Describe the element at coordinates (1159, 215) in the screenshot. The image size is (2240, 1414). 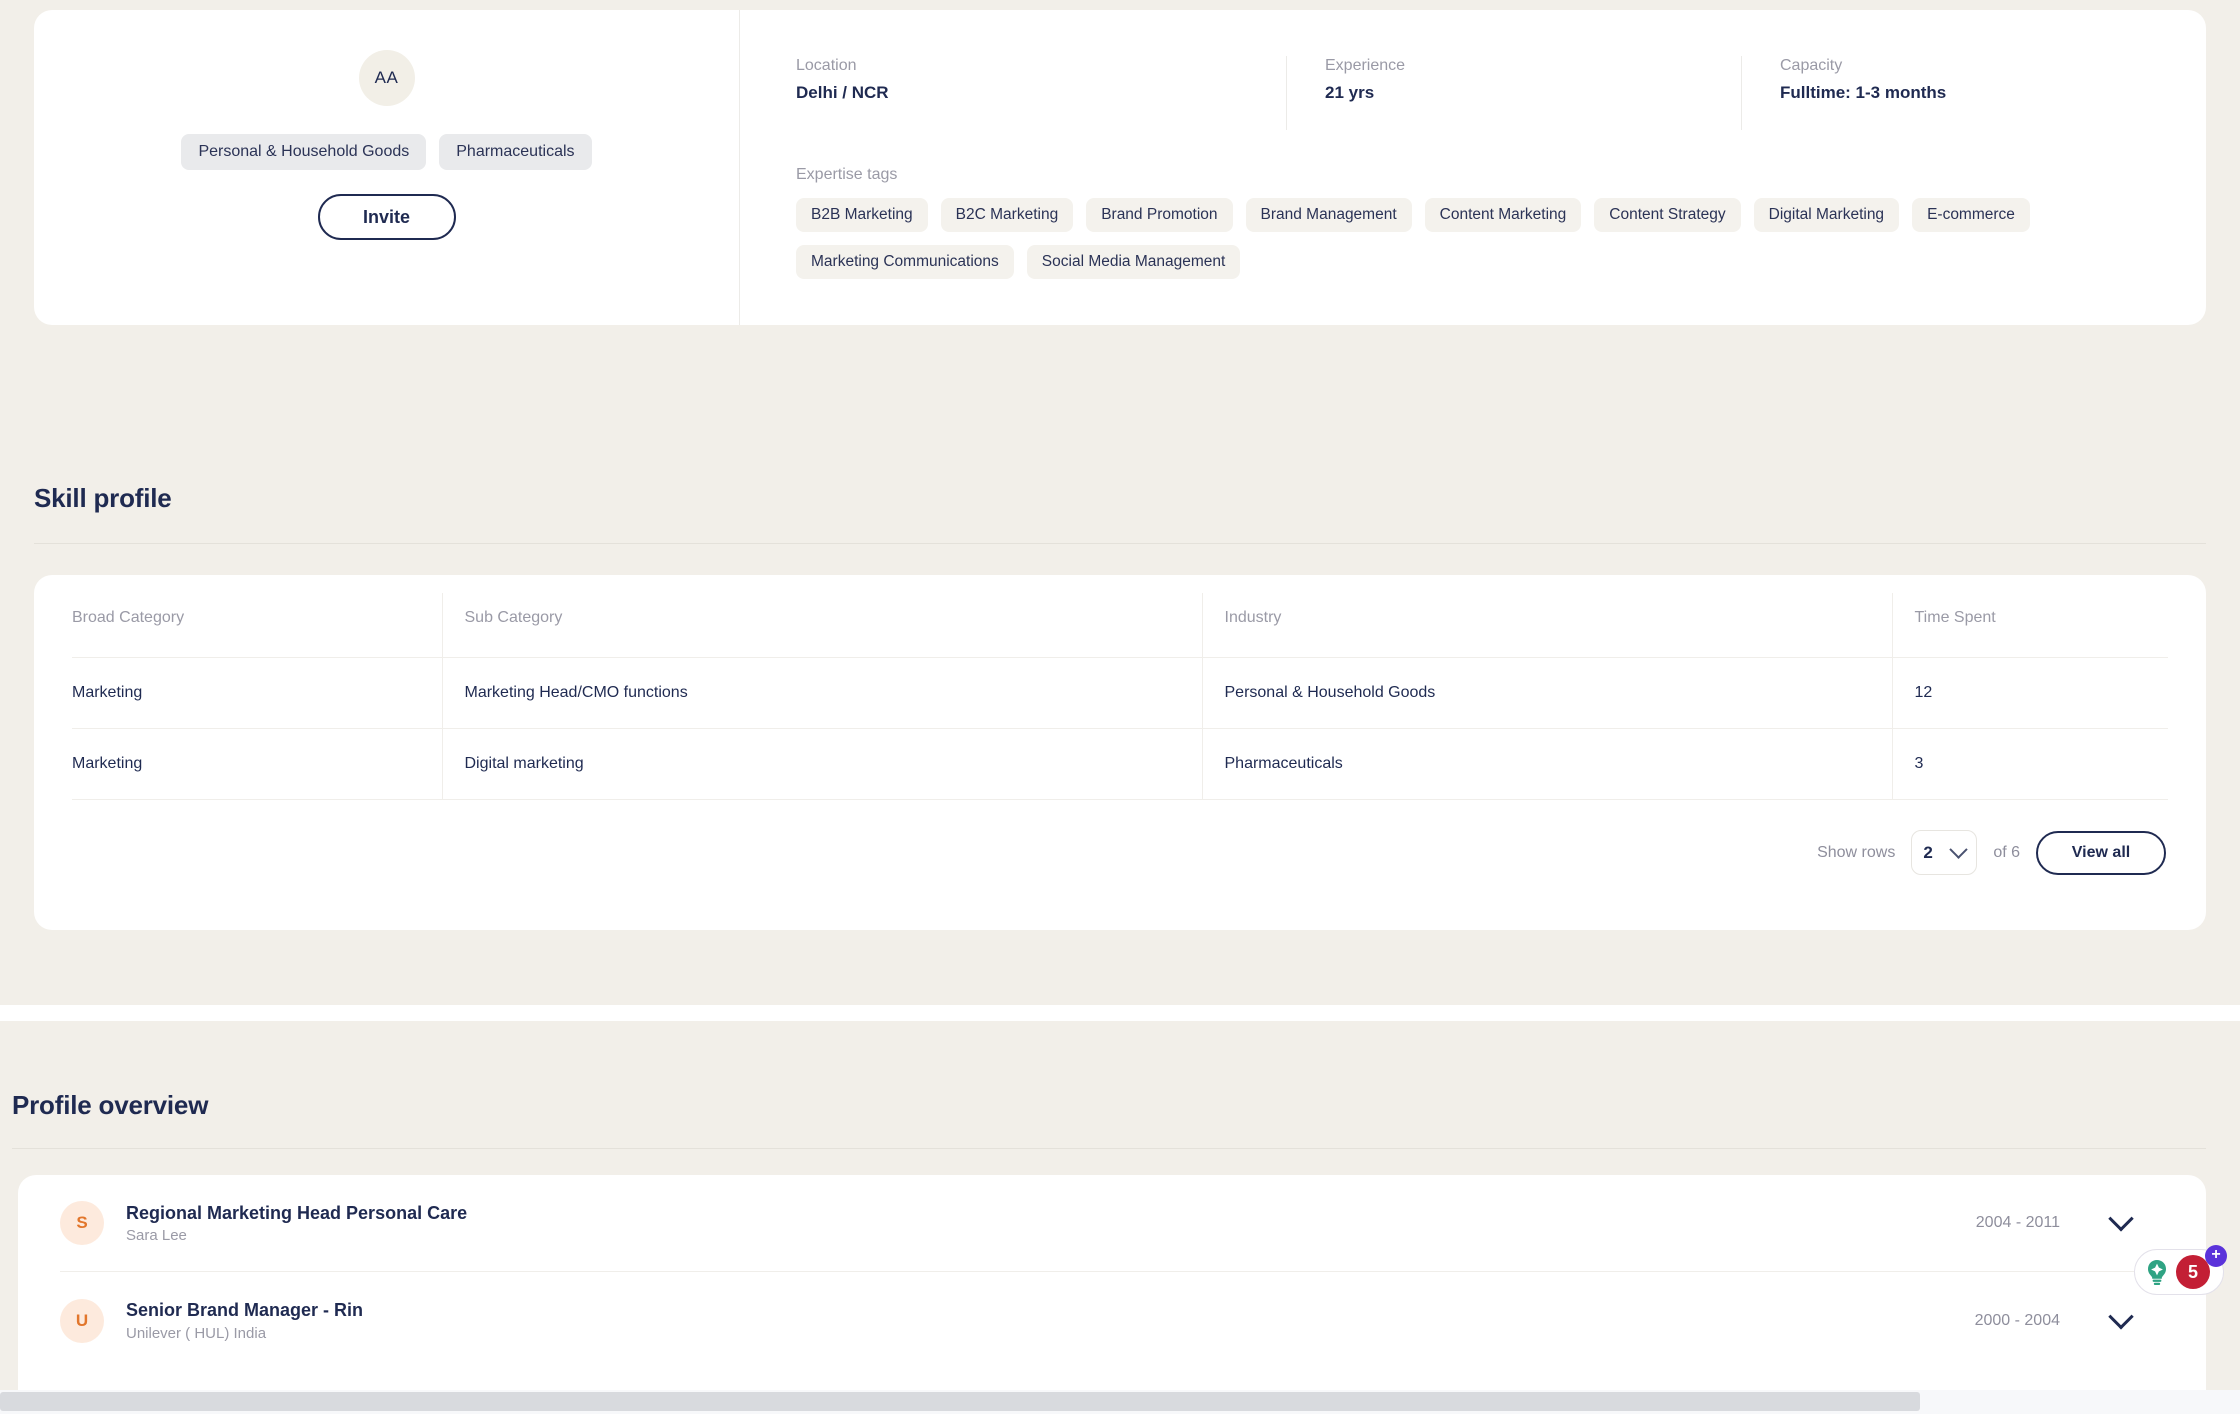
I see `expertise-tag: Brand Promotion` at that location.